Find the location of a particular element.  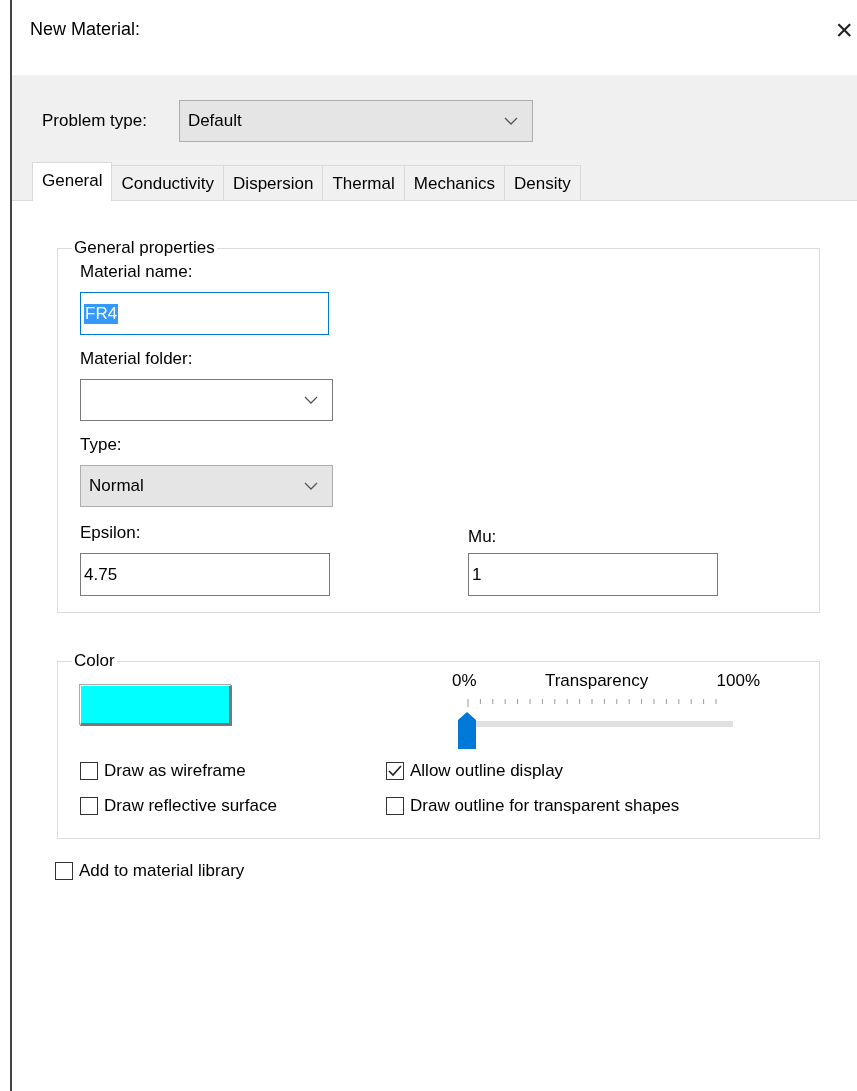

color-swatch-button is located at coordinates (156, 705).